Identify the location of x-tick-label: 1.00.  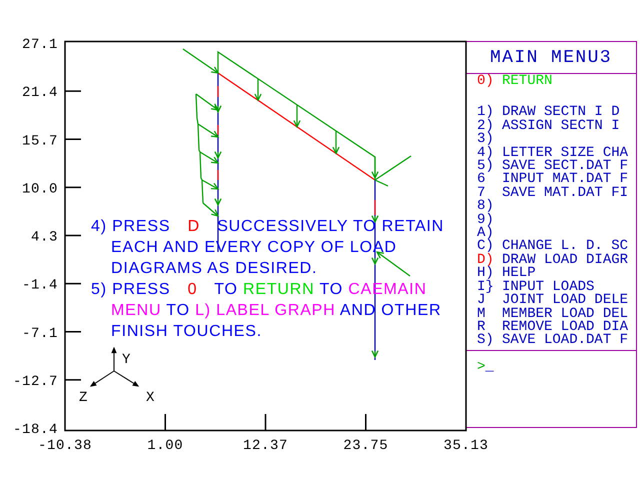
(165, 446).